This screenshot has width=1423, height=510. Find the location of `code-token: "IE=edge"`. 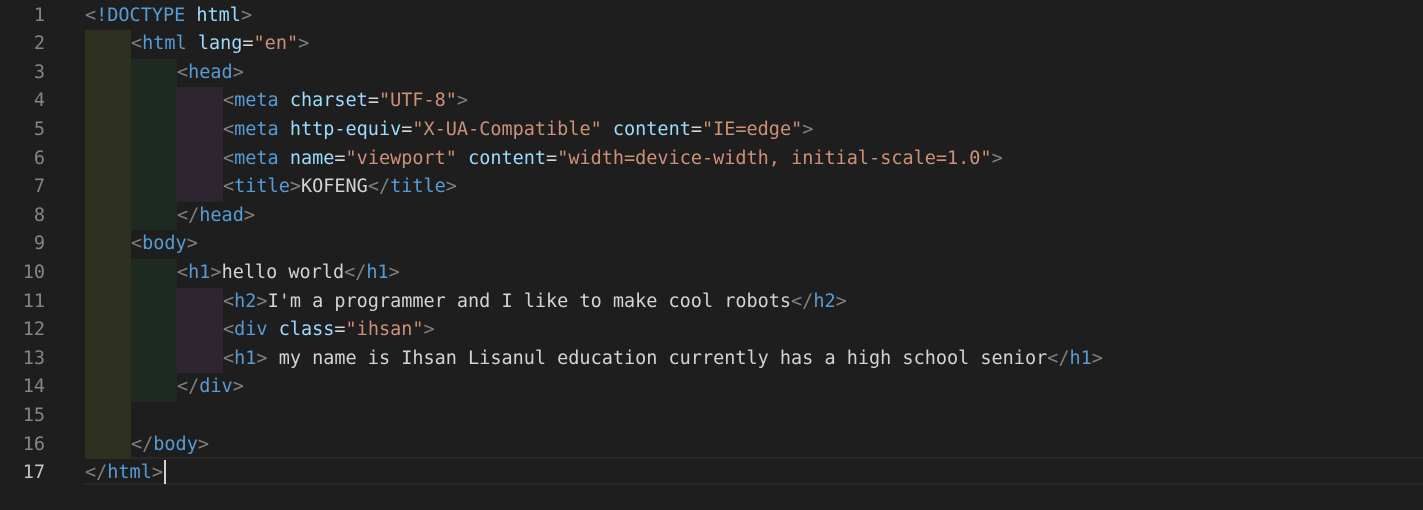

code-token: "IE=edge" is located at coordinates (752, 129).